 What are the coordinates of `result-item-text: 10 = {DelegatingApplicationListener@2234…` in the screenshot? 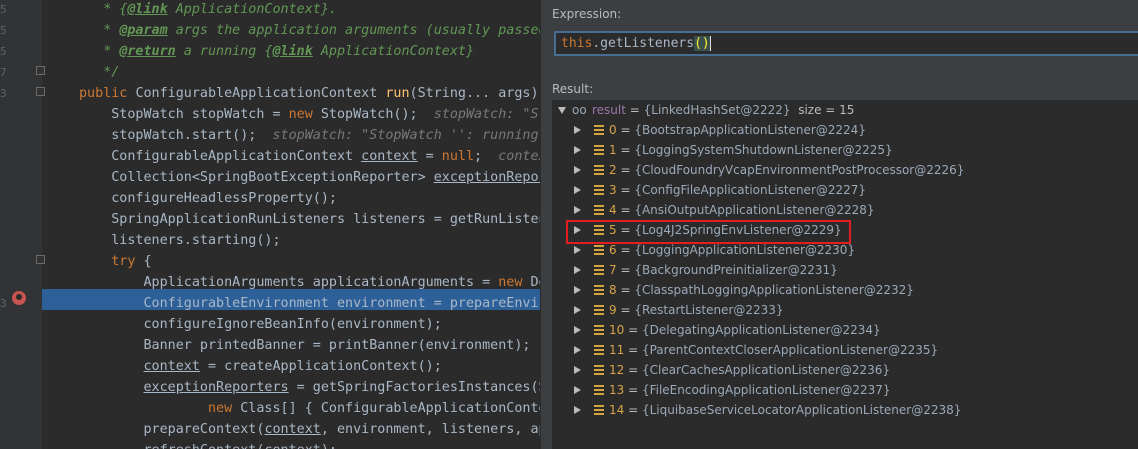 It's located at (745, 330).